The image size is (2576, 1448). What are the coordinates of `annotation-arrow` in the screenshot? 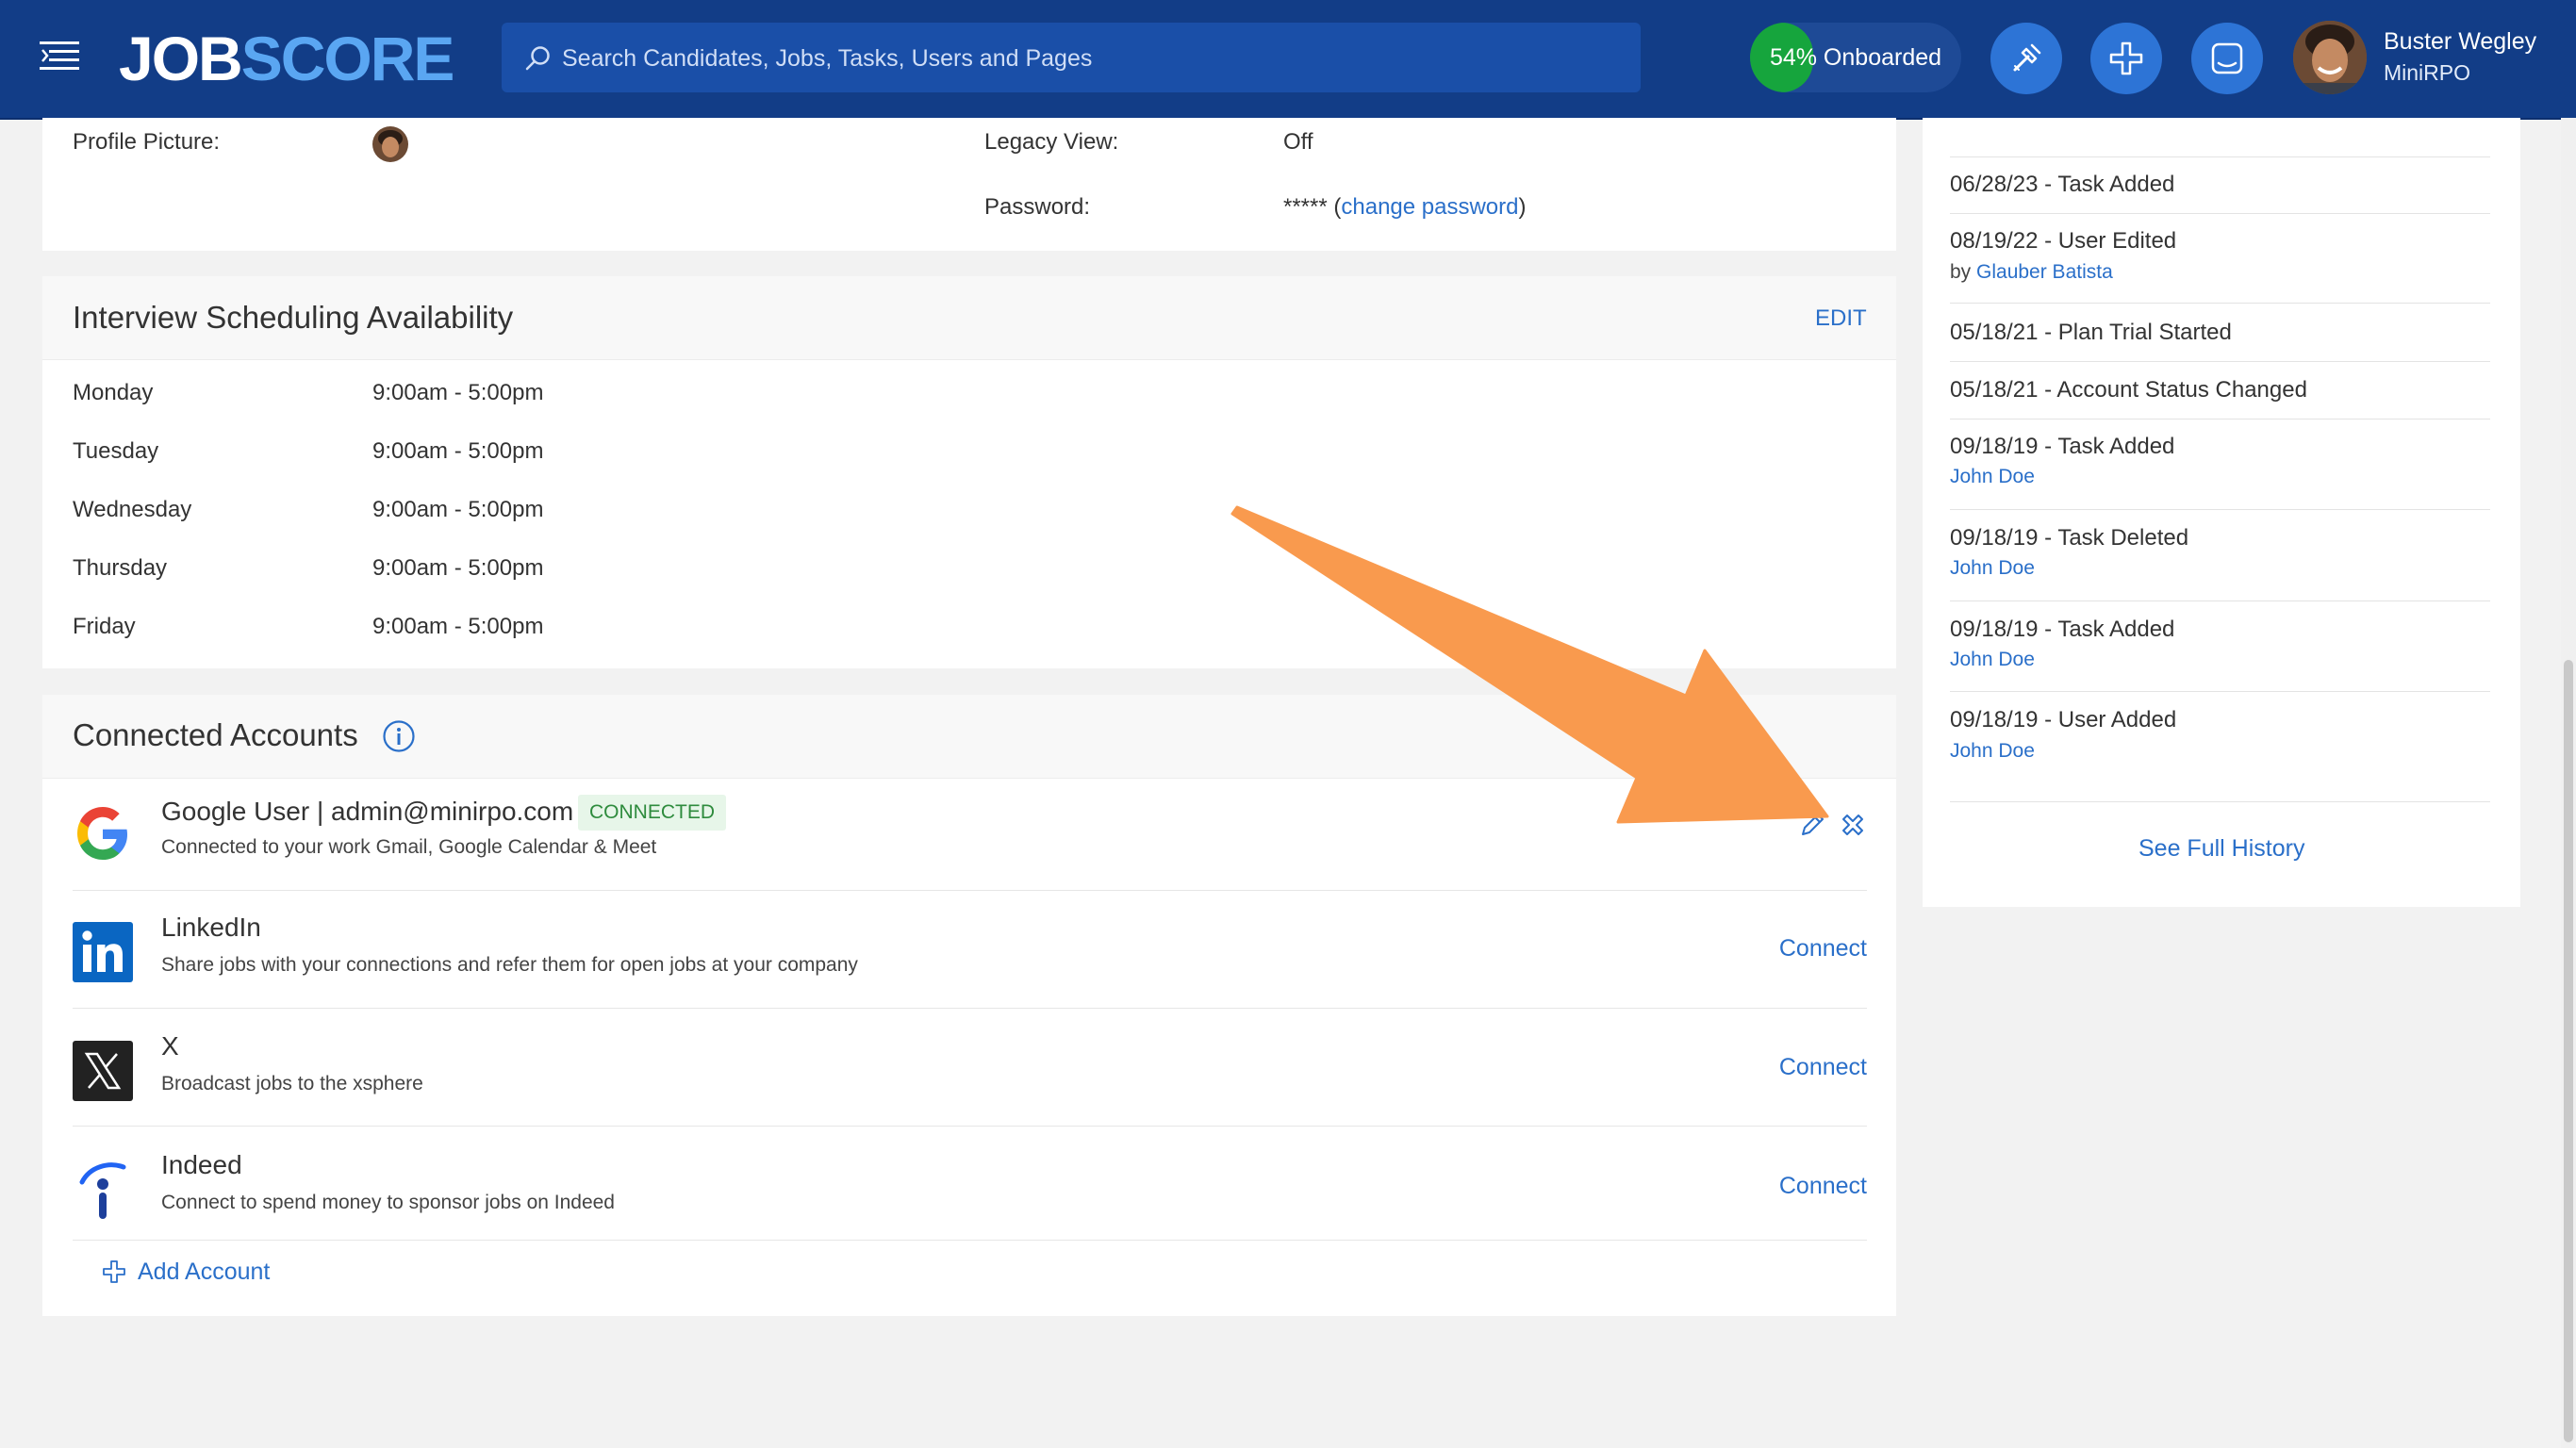 It's located at (1529, 664).